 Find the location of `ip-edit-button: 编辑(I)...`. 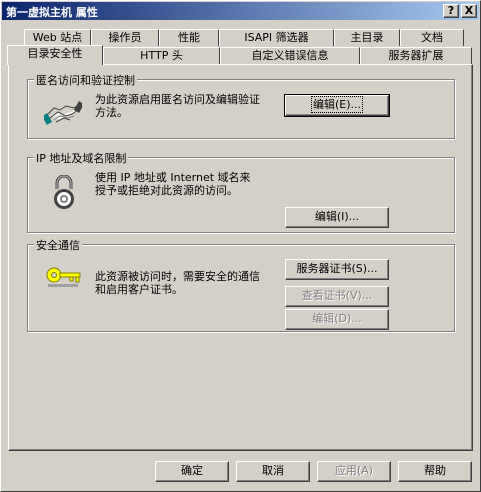

ip-edit-button: 编辑(I)... is located at coordinates (337, 217).